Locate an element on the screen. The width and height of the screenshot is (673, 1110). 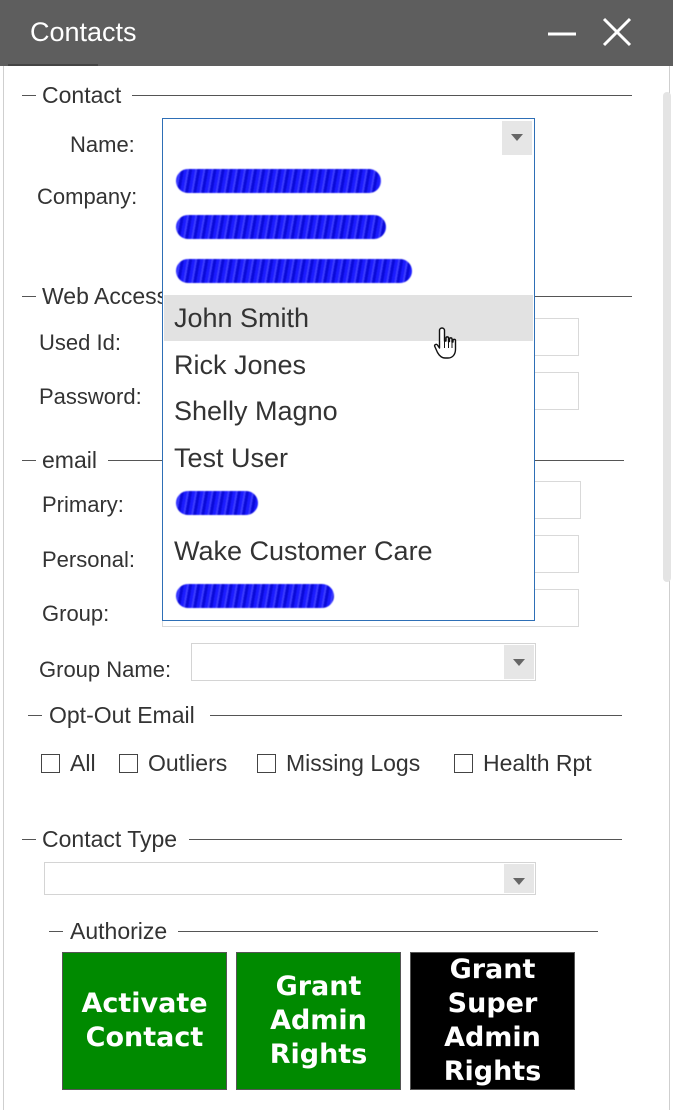
activate-contact-button: Activate Contact is located at coordinates (144, 1021).